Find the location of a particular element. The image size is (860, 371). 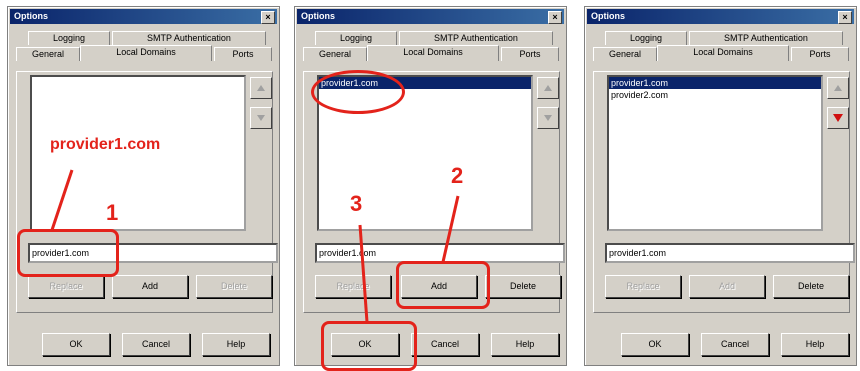

annotation-step-2: 2 is located at coordinates (457, 175).